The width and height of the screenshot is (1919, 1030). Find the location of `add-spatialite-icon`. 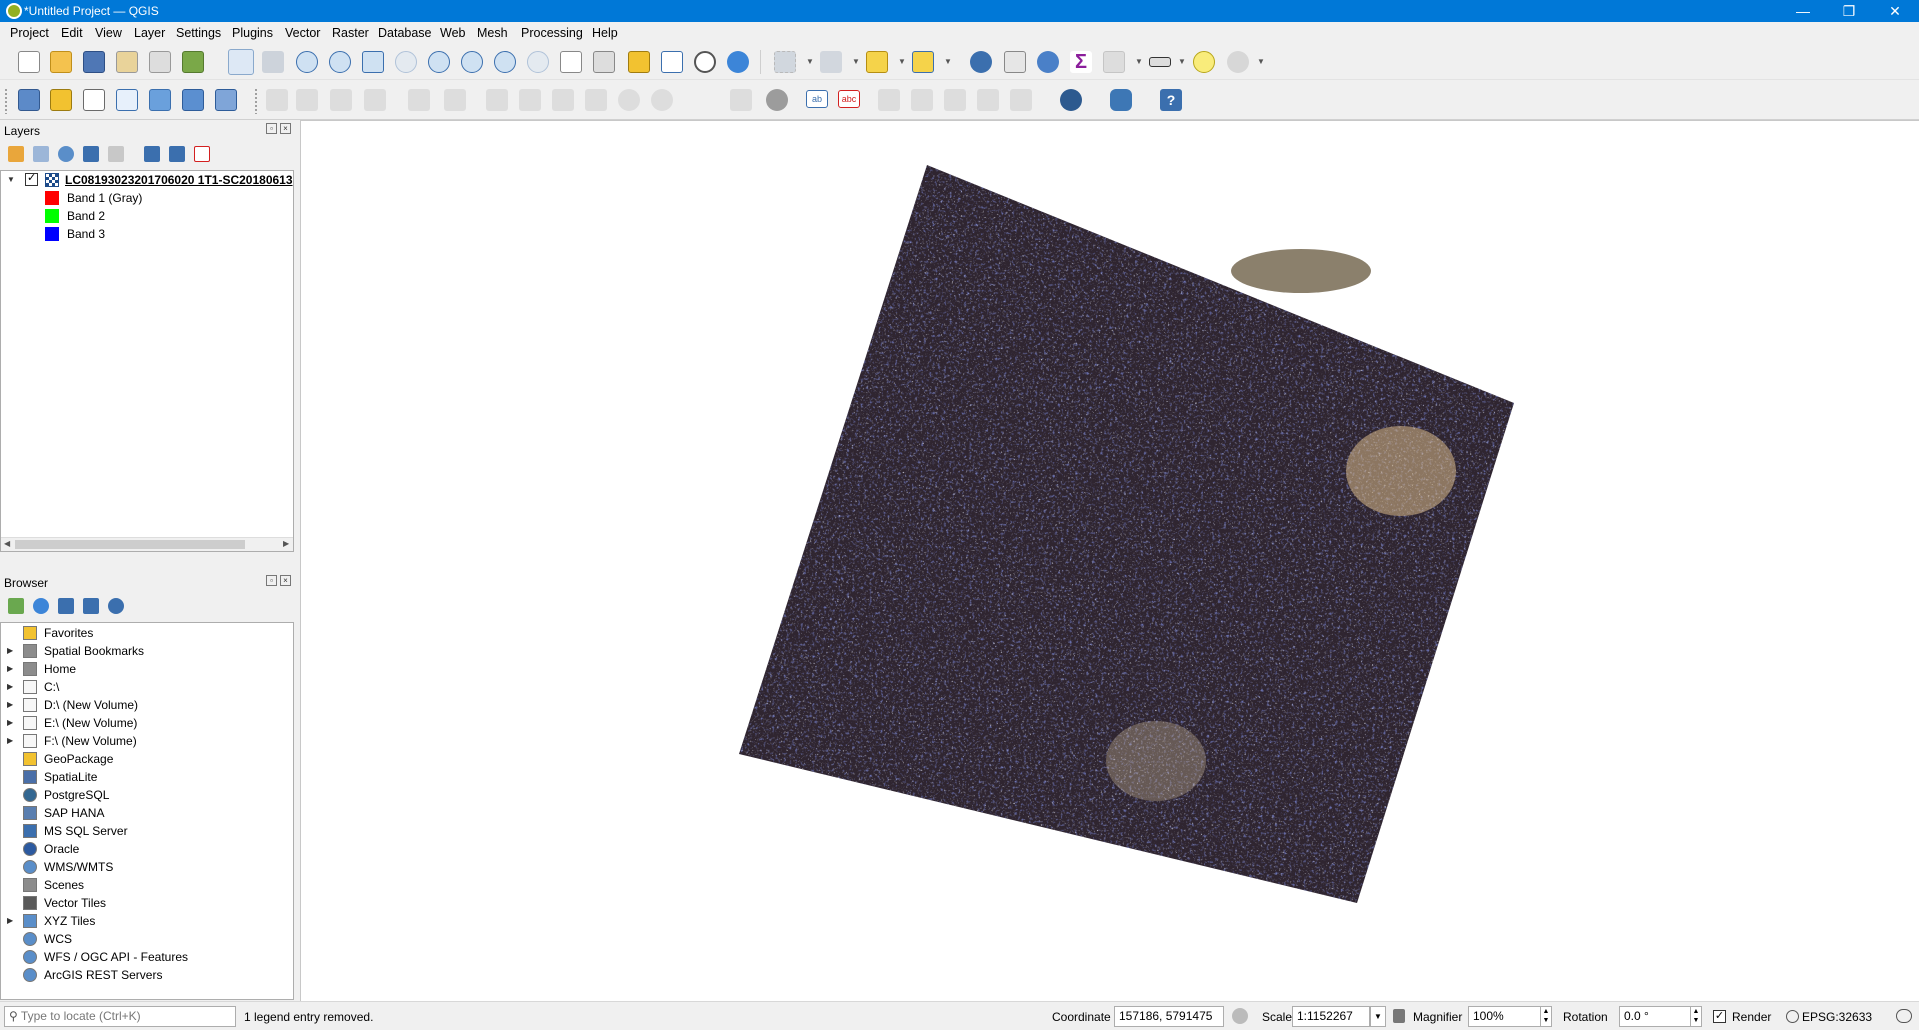

add-spatialite-icon is located at coordinates (160, 100).